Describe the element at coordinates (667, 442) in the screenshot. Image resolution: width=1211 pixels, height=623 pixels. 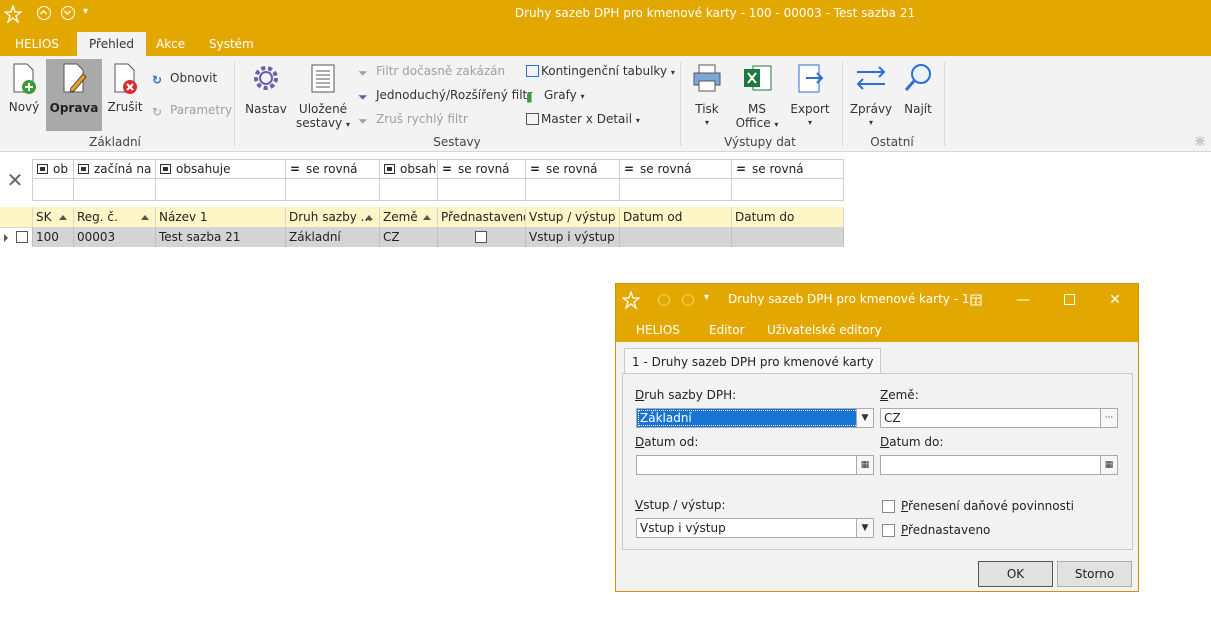
I see `datum-od-label: Datum od:` at that location.